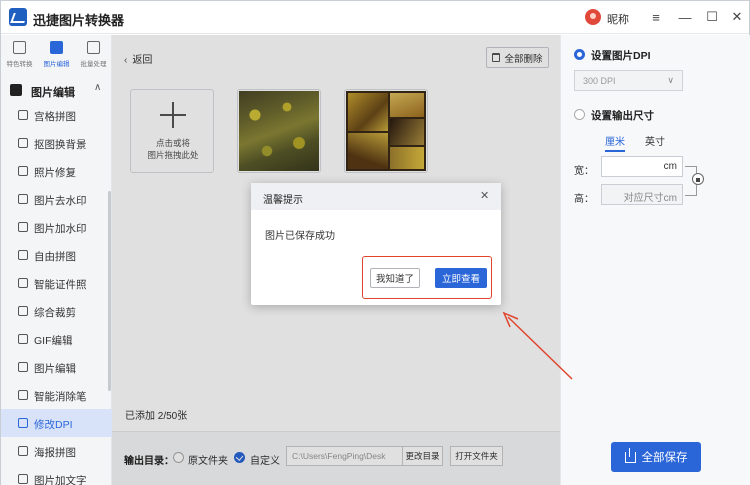 This screenshot has width=750, height=485. I want to click on sidebar-item-label: 图片编辑, so click(55, 369).